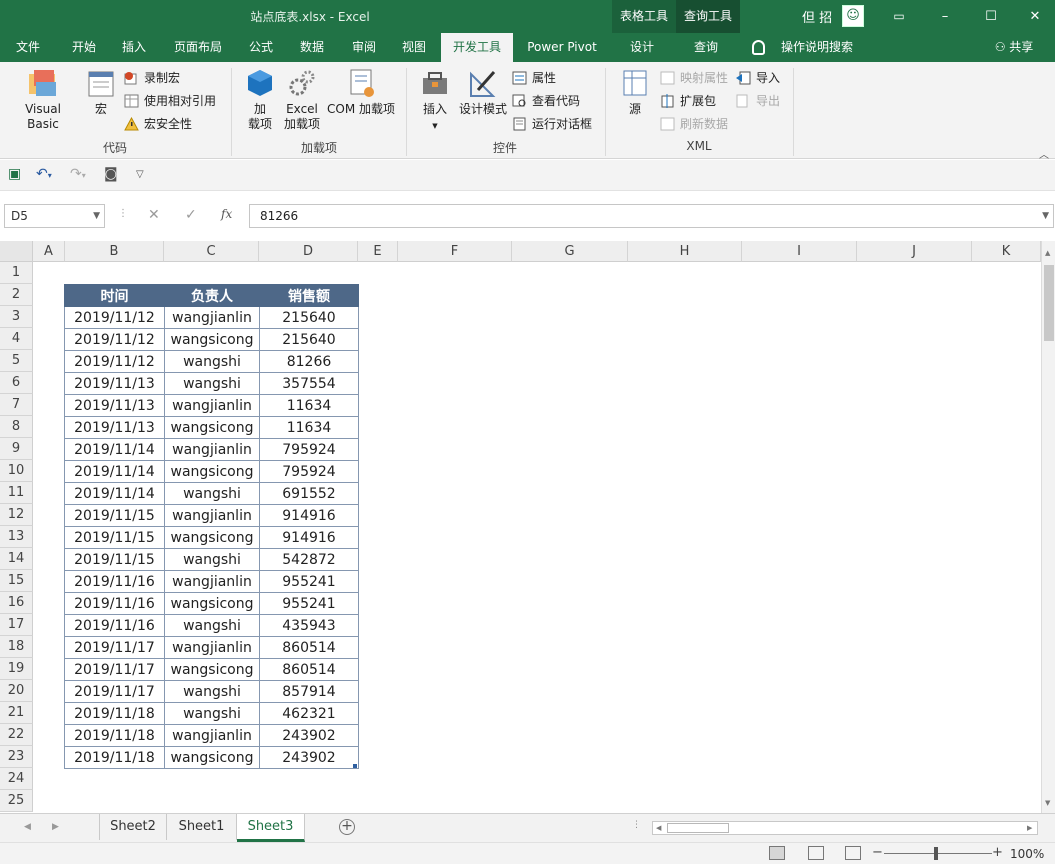 The image size is (1055, 864). What do you see at coordinates (211, 603) in the screenshot?
I see `table-row: 2019/11/16 wangsicong 955241` at bounding box center [211, 603].